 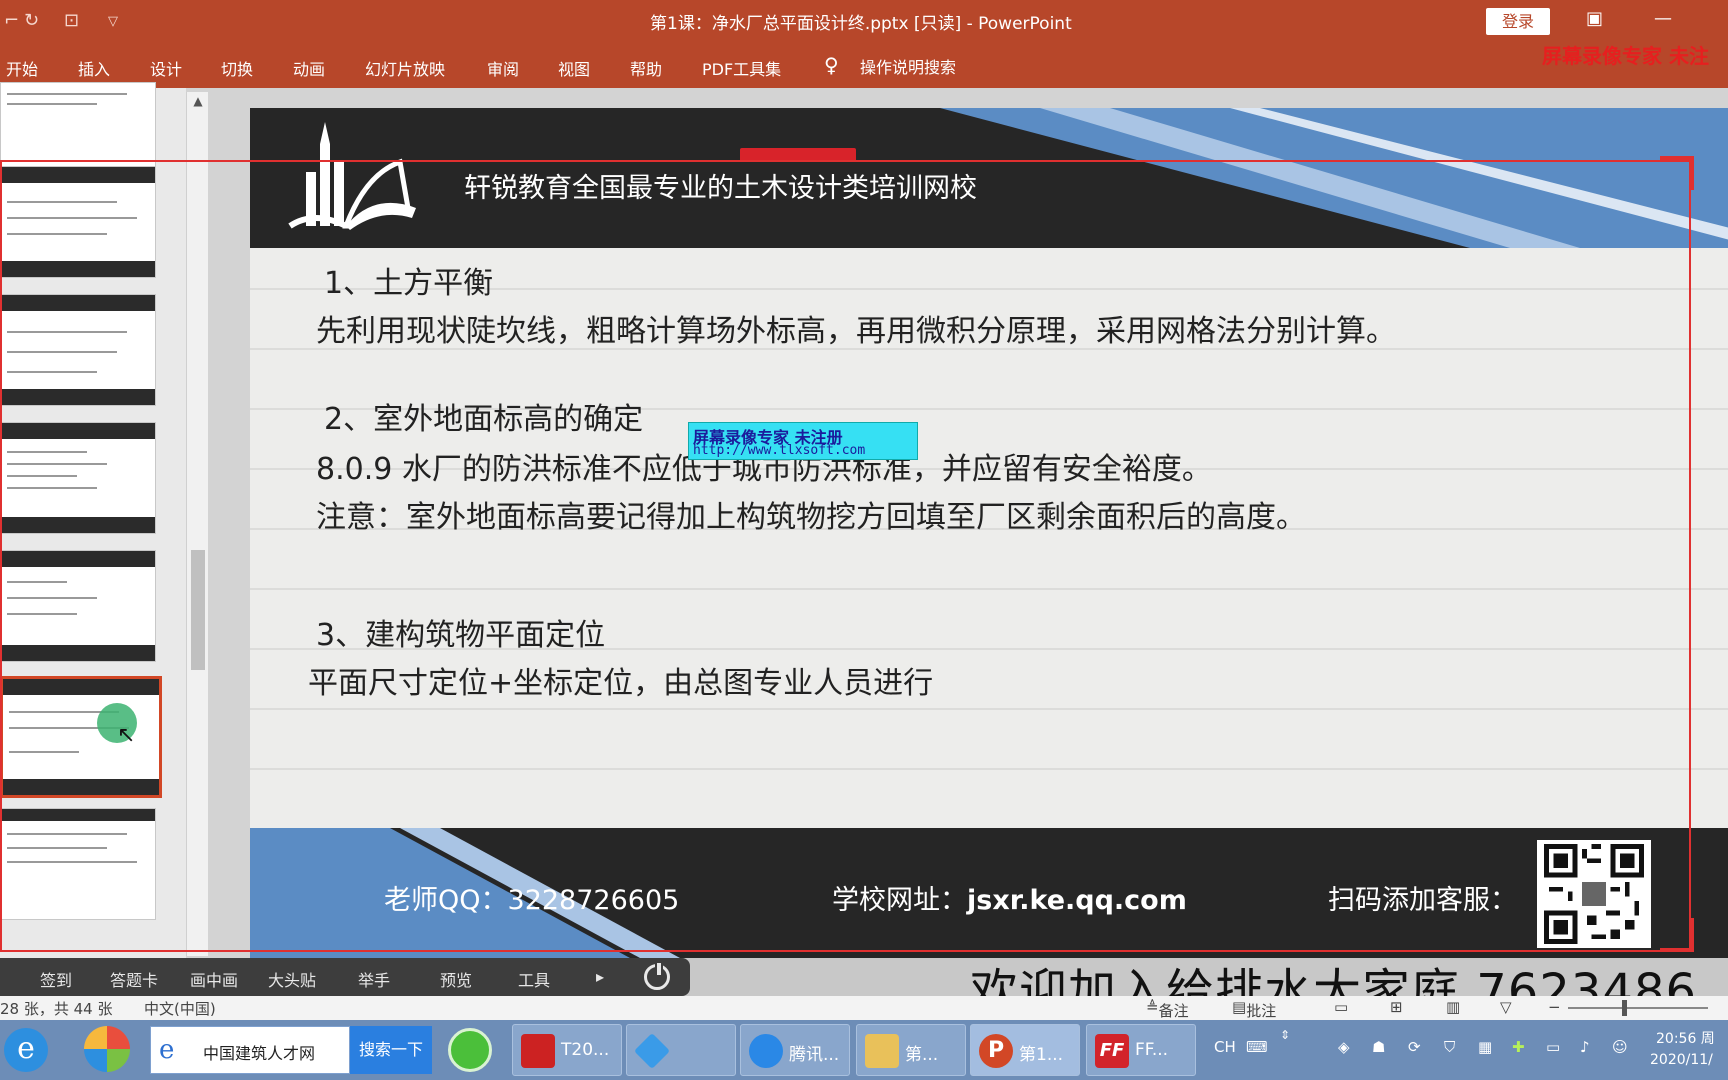 What do you see at coordinates (621, 683) in the screenshot?
I see `section-3-line-1: 平面尺寸定位+坐标定位，由总图专业人员进行` at bounding box center [621, 683].